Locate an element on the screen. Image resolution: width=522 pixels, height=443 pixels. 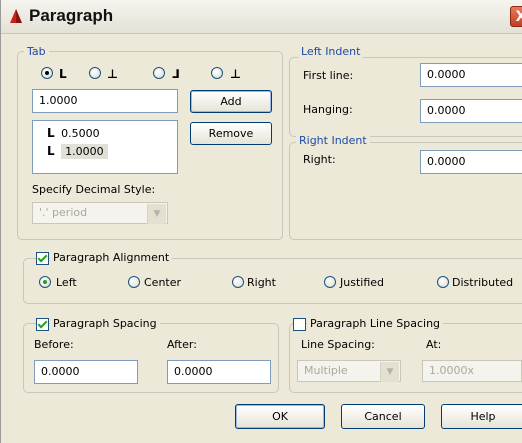
tab-type-center-radio is located at coordinates (95, 73).